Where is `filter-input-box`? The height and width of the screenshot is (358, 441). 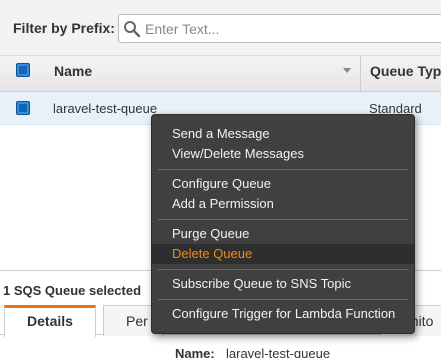 filter-input-box is located at coordinates (279, 28).